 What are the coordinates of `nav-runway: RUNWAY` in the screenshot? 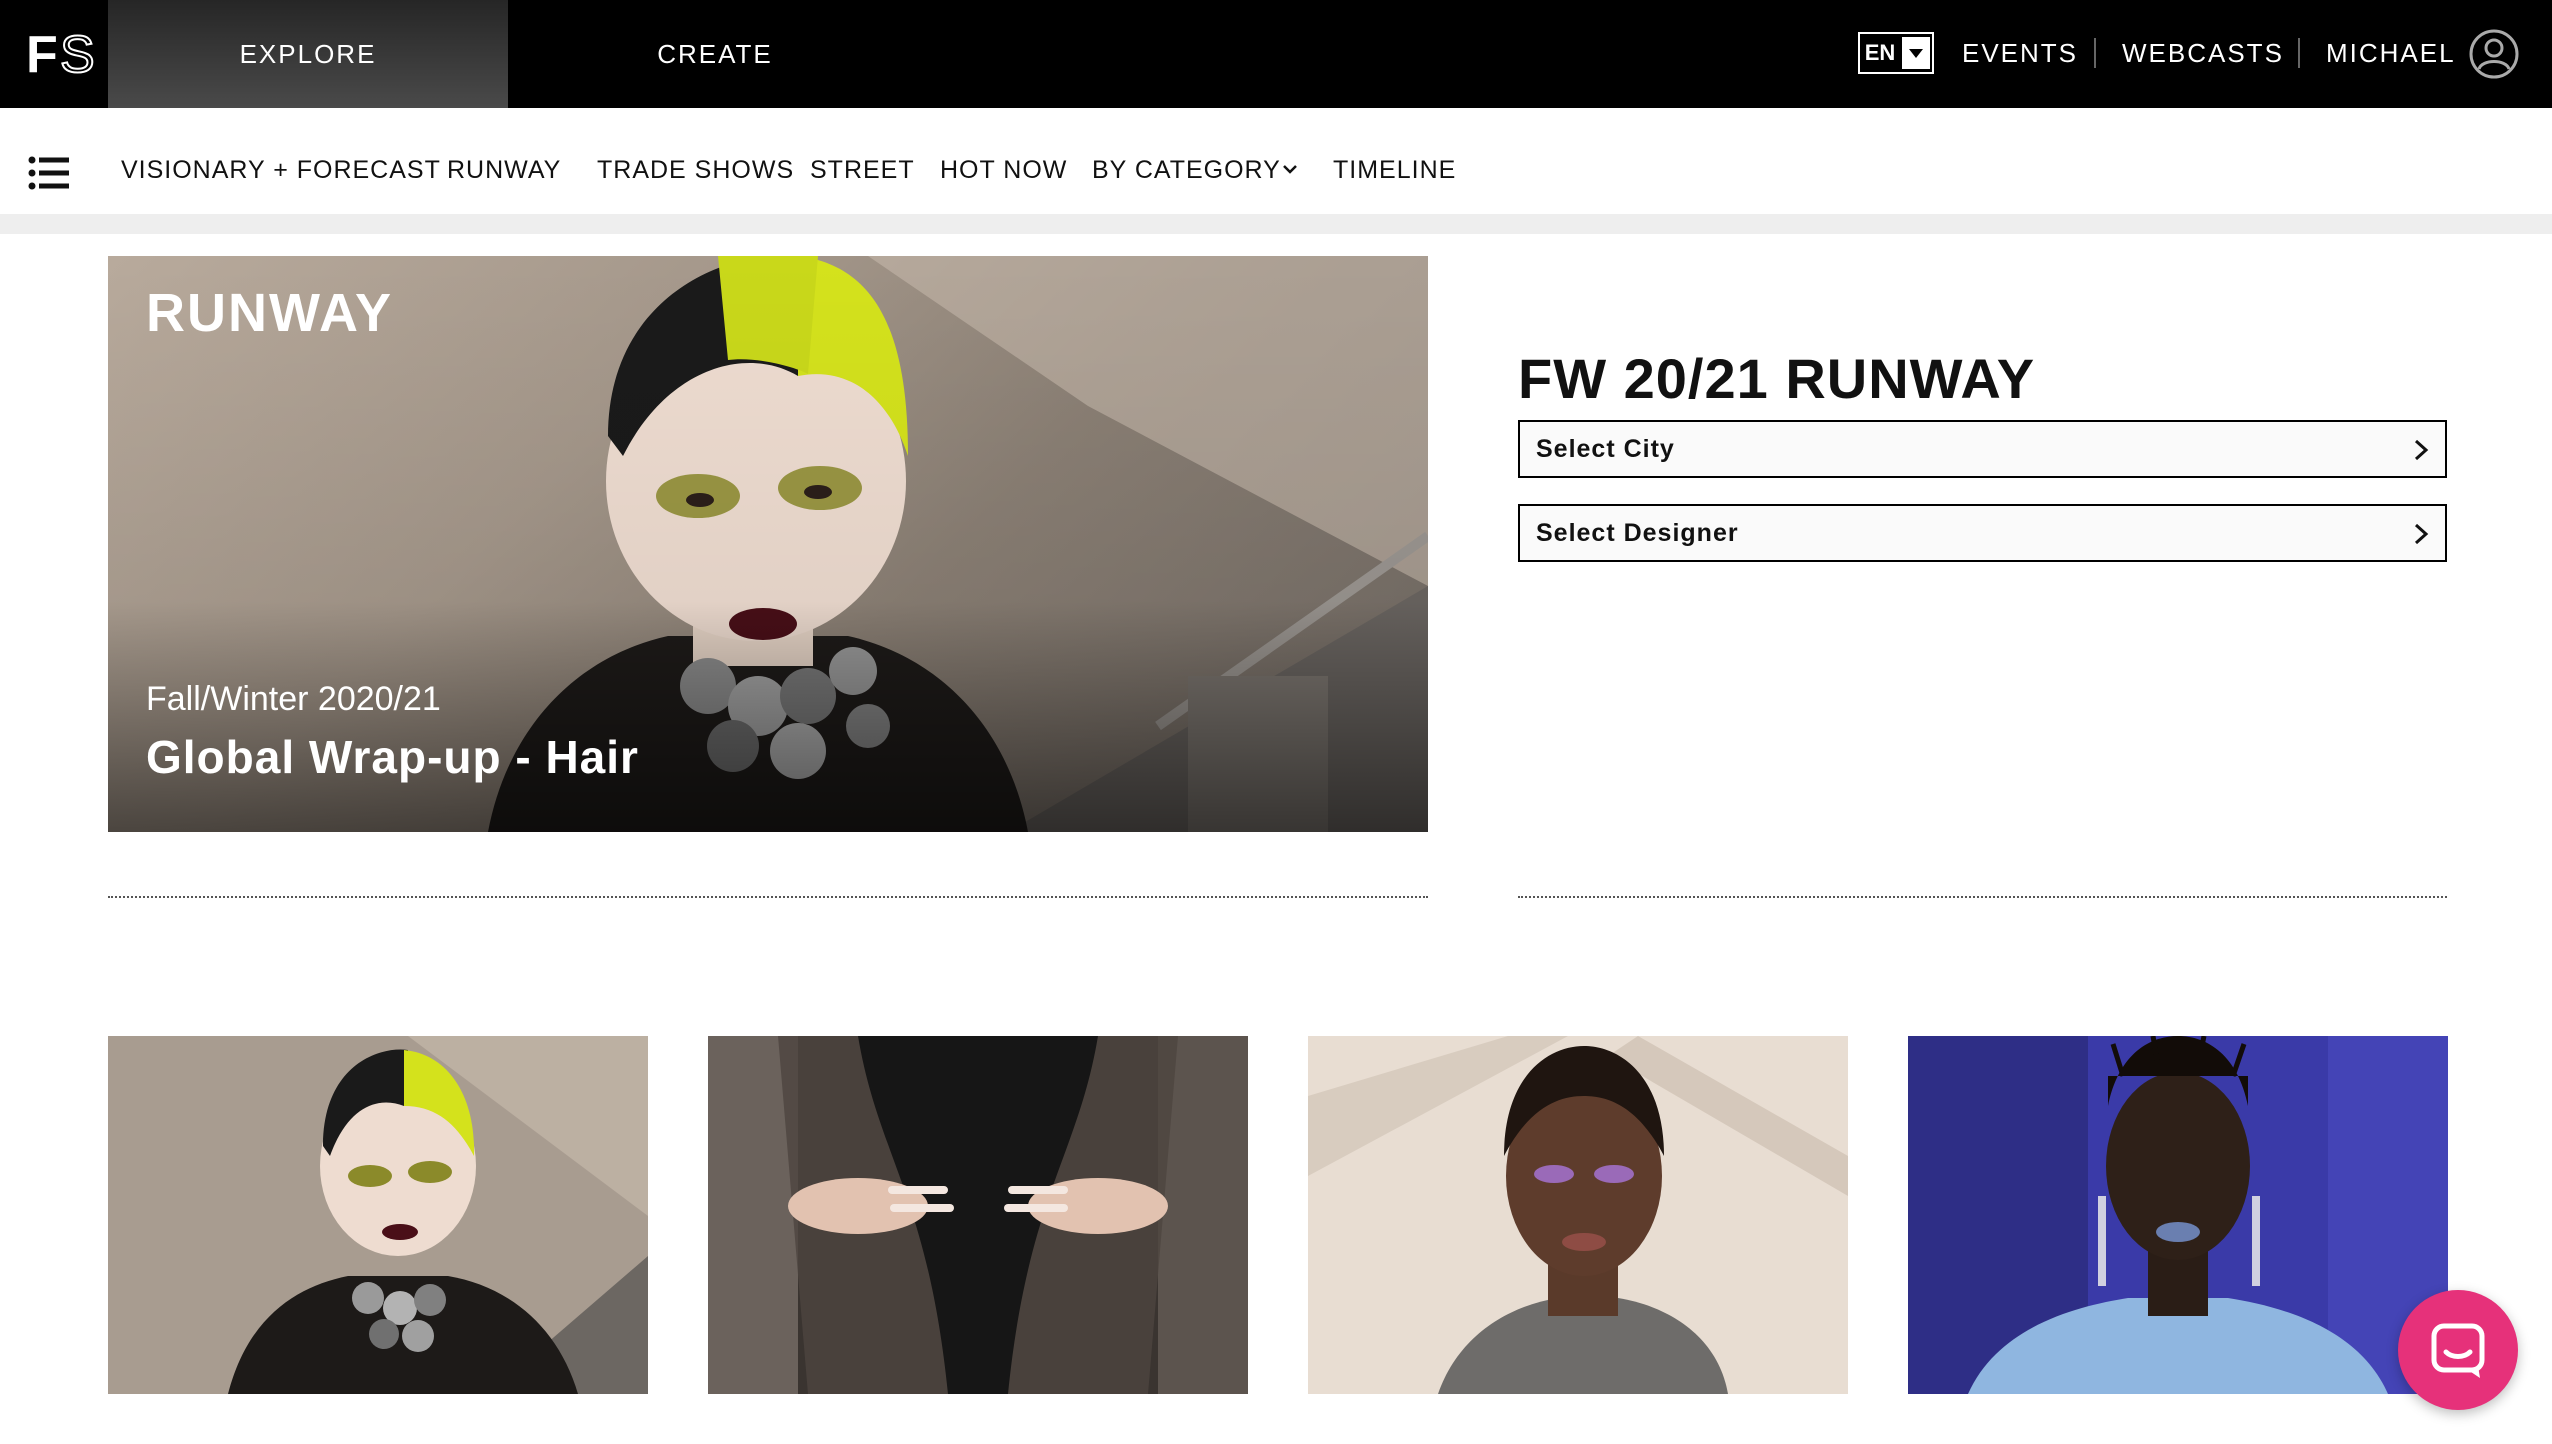 It's located at (504, 170).